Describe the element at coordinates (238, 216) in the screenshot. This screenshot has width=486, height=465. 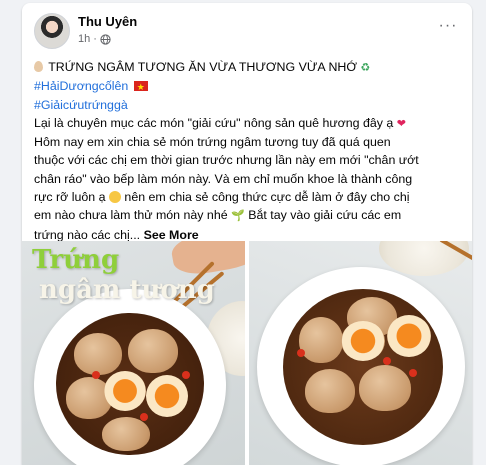
I see `seedling-emoji: 🌱` at that location.